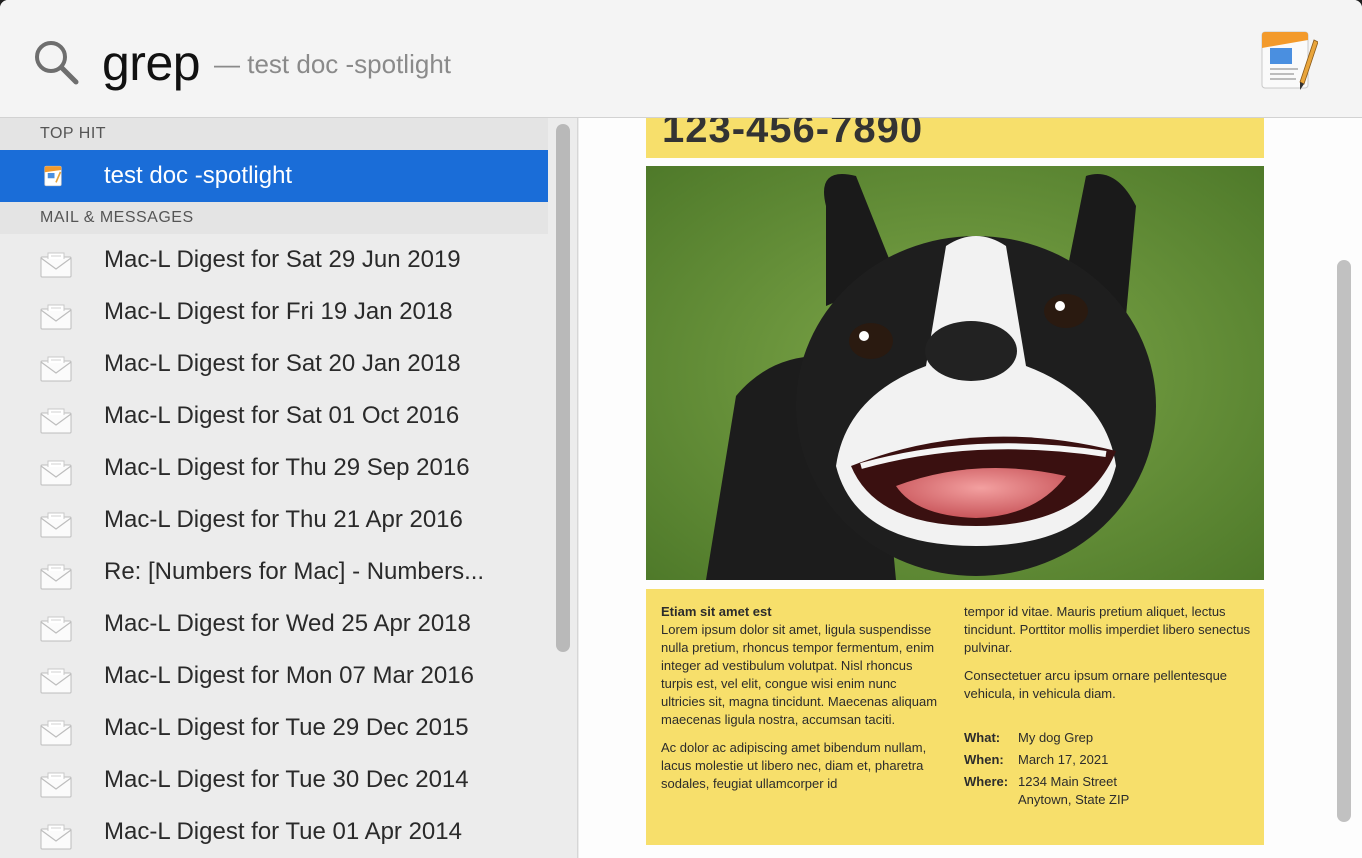 This screenshot has width=1362, height=858. I want to click on pages-document-icon, so click(53, 176).